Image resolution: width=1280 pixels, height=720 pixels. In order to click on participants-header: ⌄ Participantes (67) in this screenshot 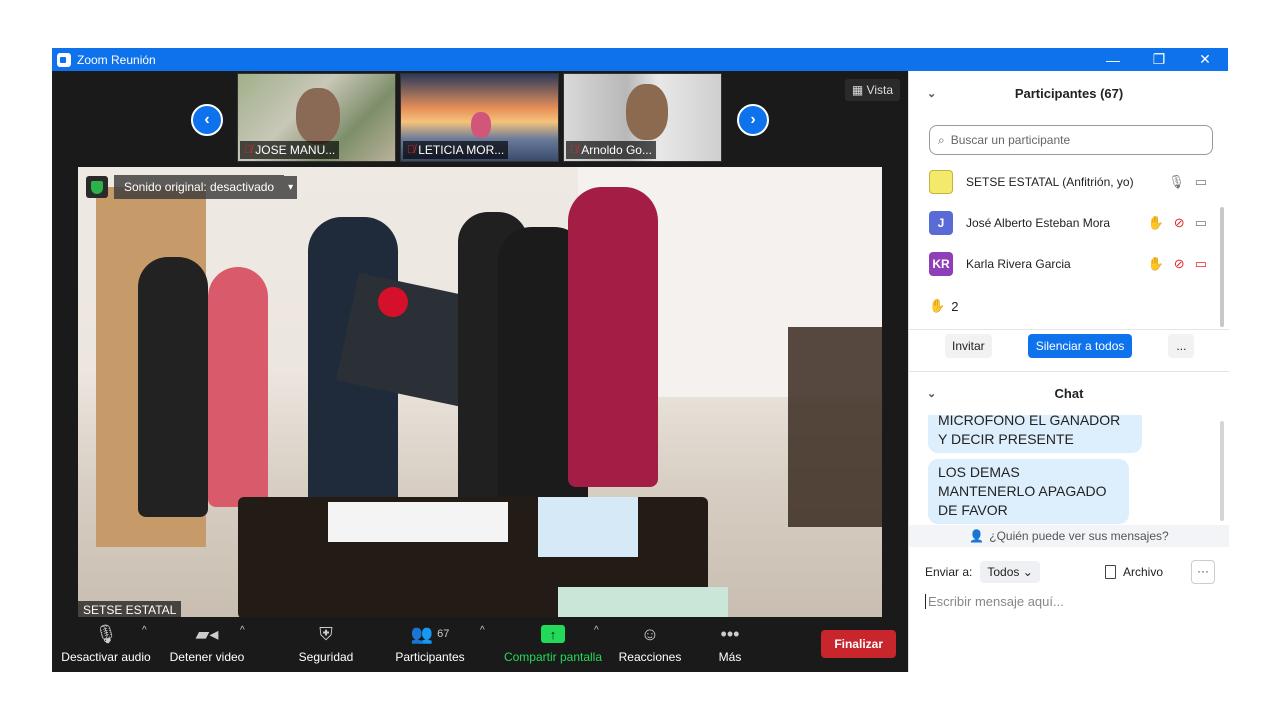, I will do `click(1069, 93)`.